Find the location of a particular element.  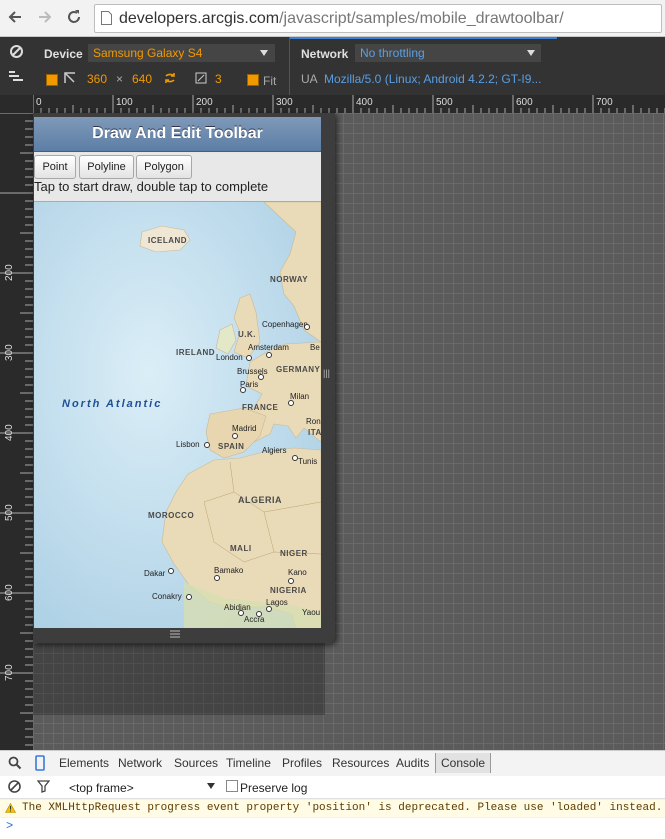

frame-select: <top frame> is located at coordinates (101, 788).